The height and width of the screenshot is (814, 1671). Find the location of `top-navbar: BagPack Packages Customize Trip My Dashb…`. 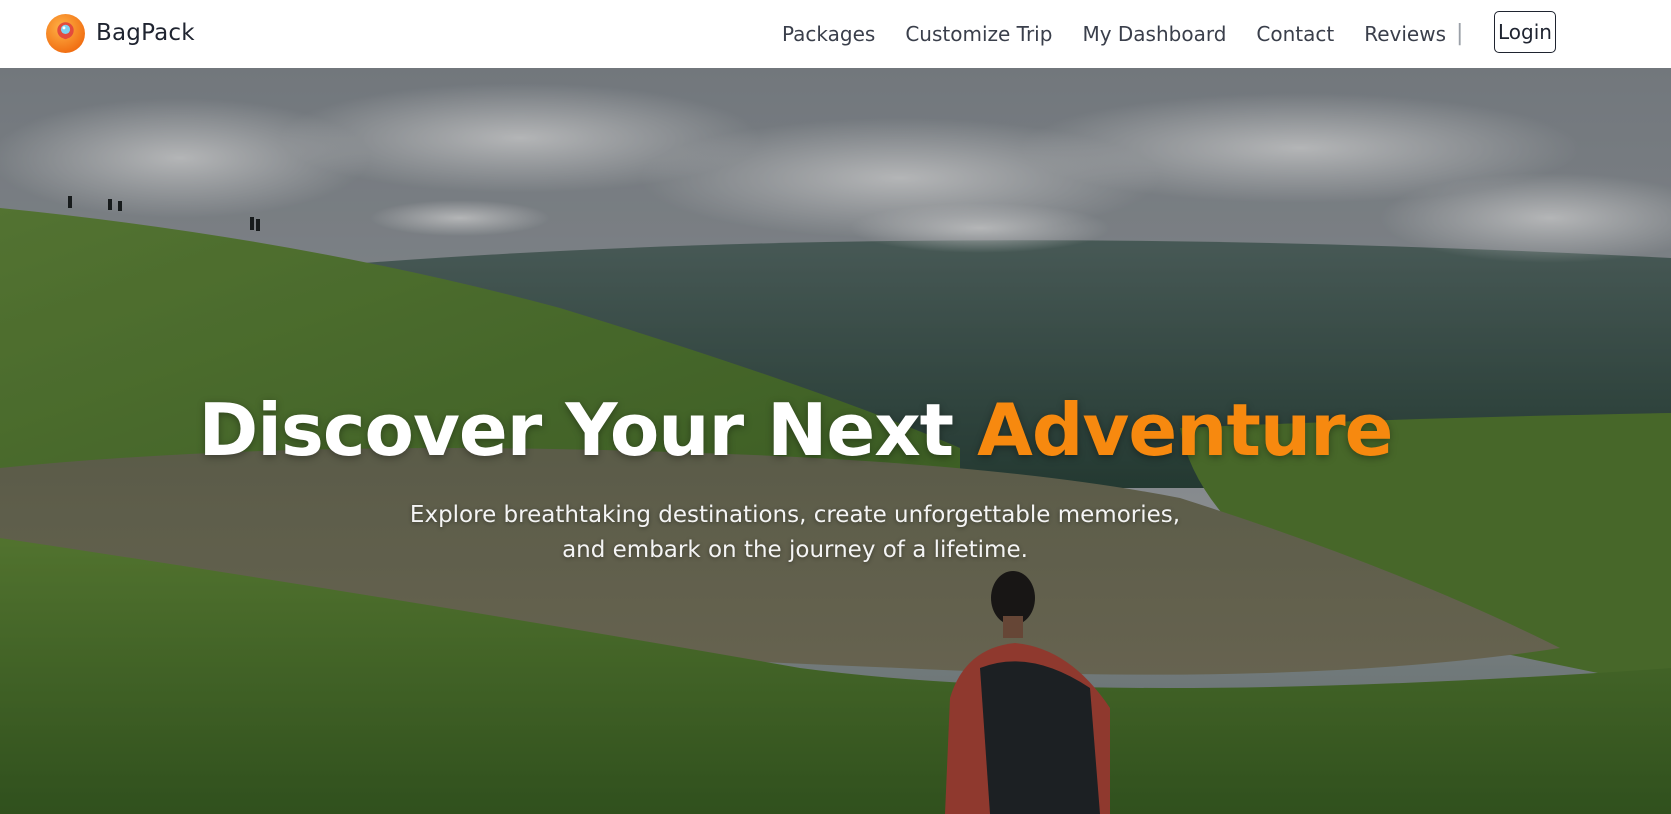

top-navbar: BagPack Packages Customize Trip My Dashb… is located at coordinates (835, 34).